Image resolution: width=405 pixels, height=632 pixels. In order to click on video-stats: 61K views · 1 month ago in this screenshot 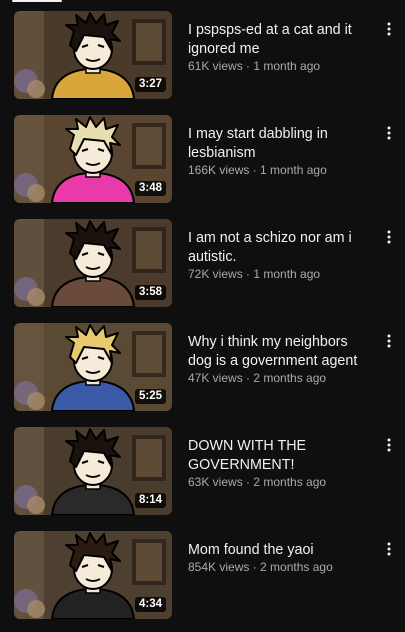, I will do `click(254, 66)`.